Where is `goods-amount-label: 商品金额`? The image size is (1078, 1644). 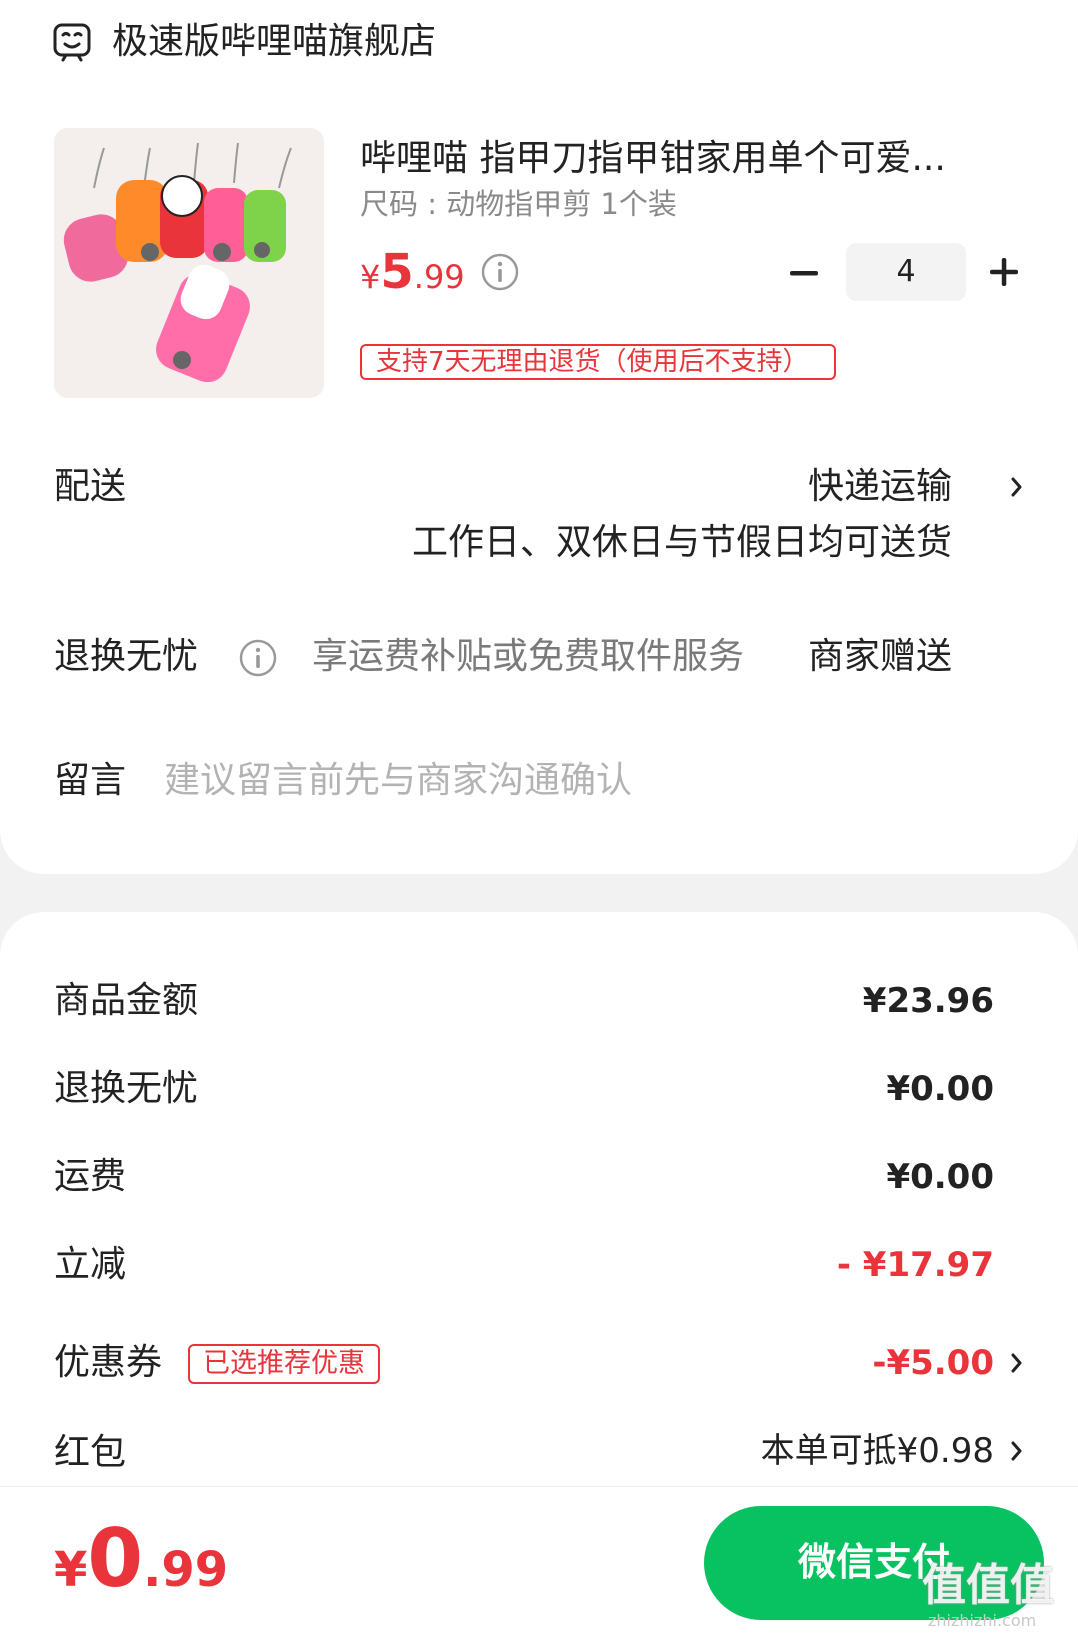 goods-amount-label: 商品金额 is located at coordinates (126, 1000).